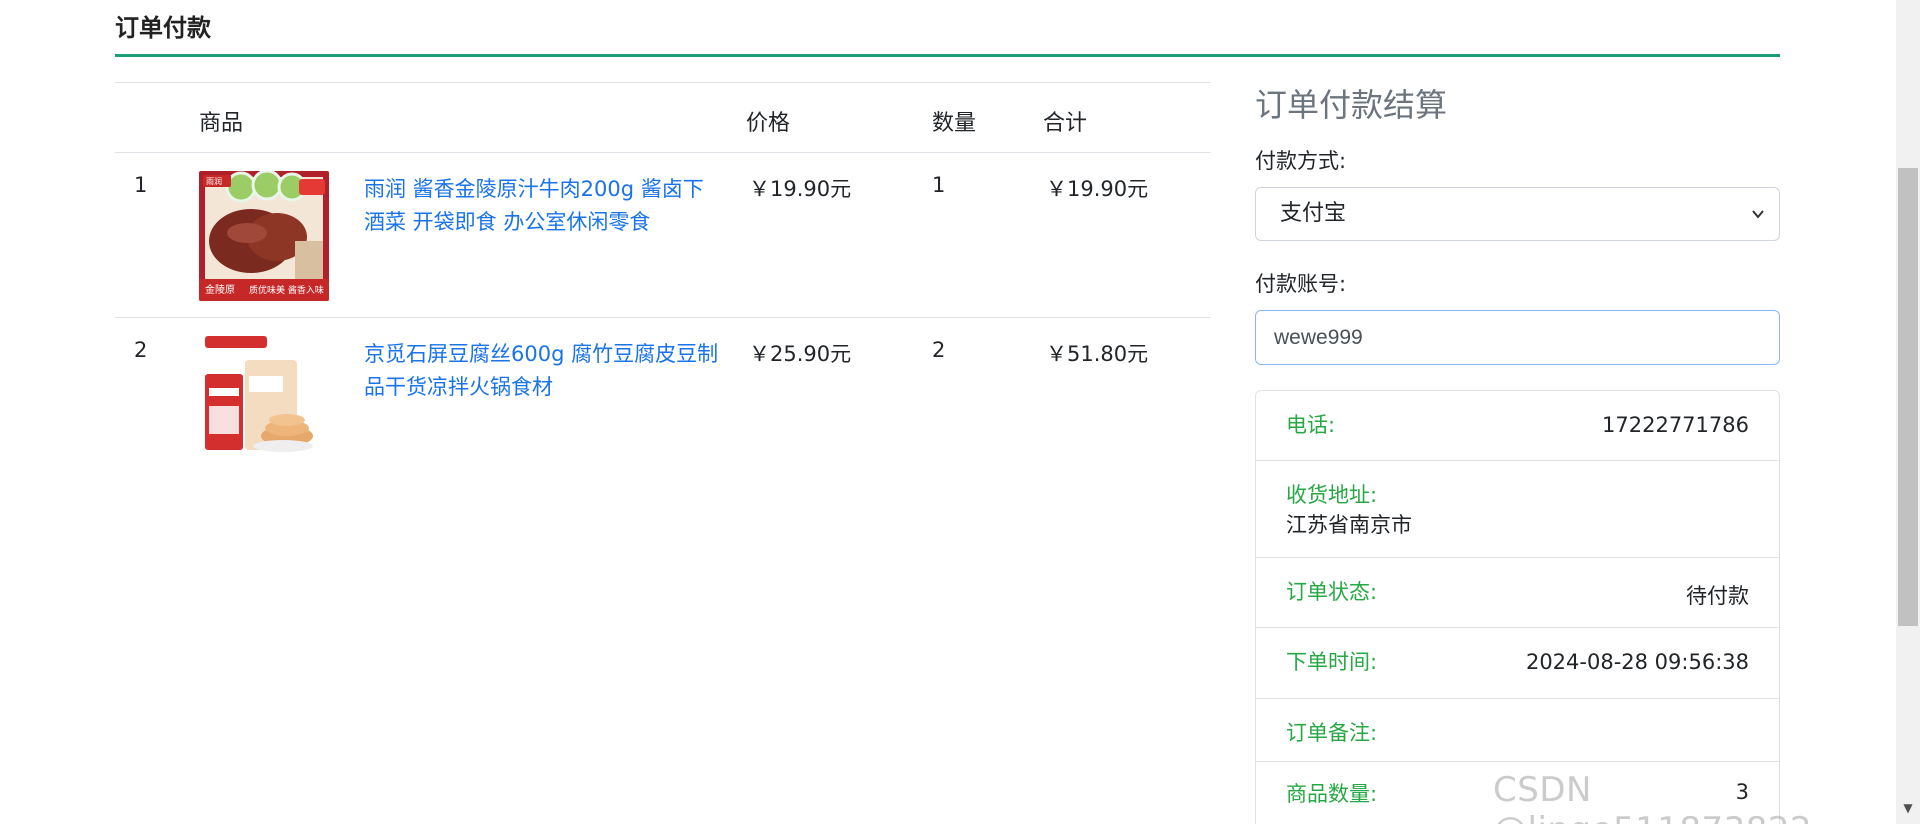  Describe the element at coordinates (1517, 509) in the screenshot. I see `info-row-address: 收货地址: 江苏省南京市` at that location.